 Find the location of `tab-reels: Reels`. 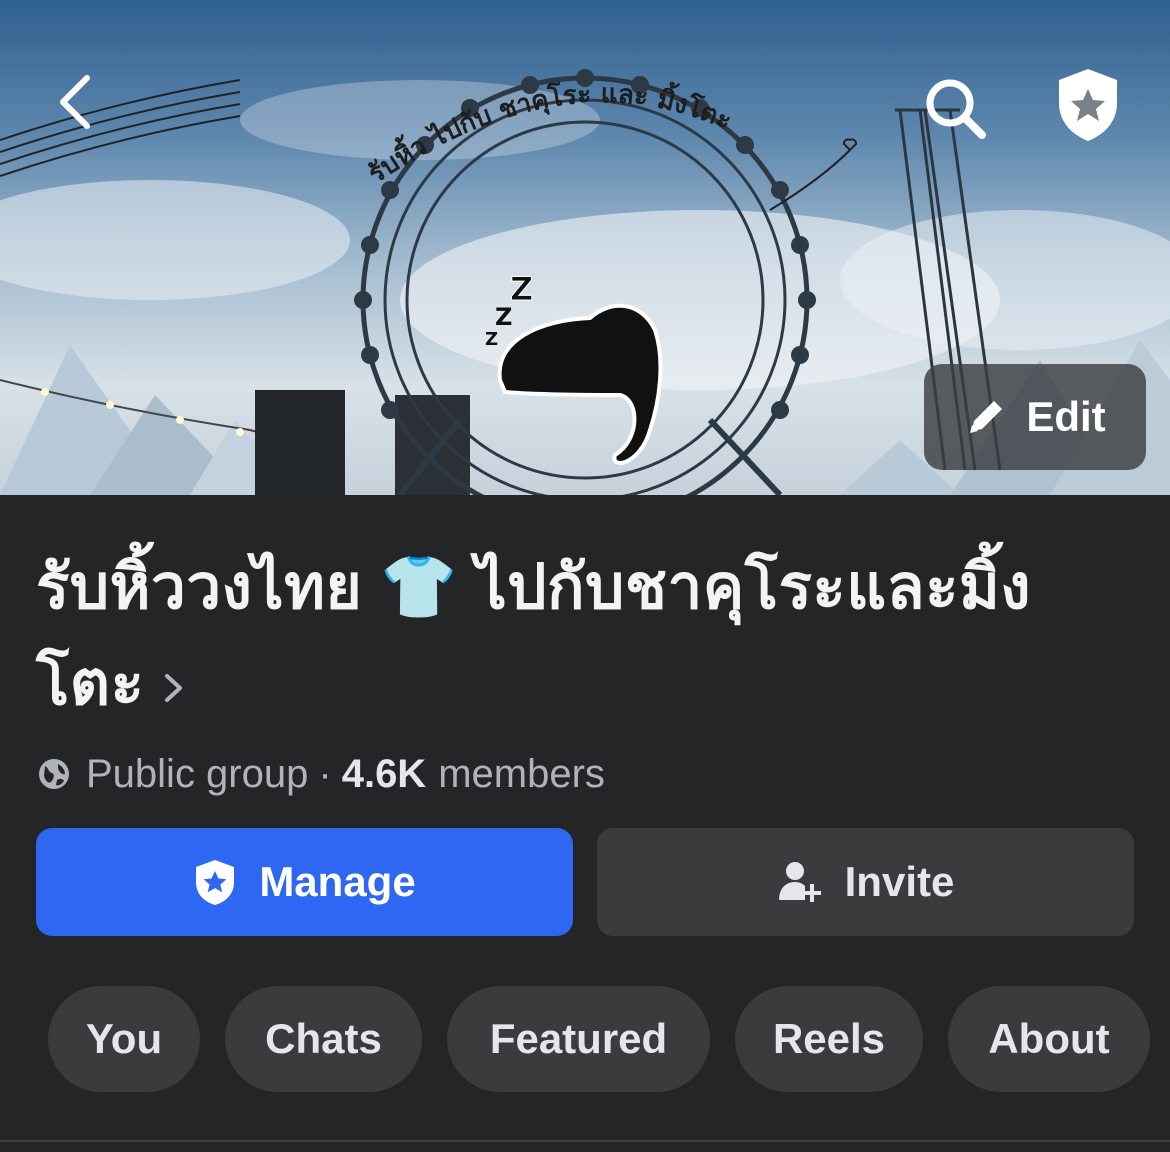

tab-reels: Reels is located at coordinates (829, 1039).